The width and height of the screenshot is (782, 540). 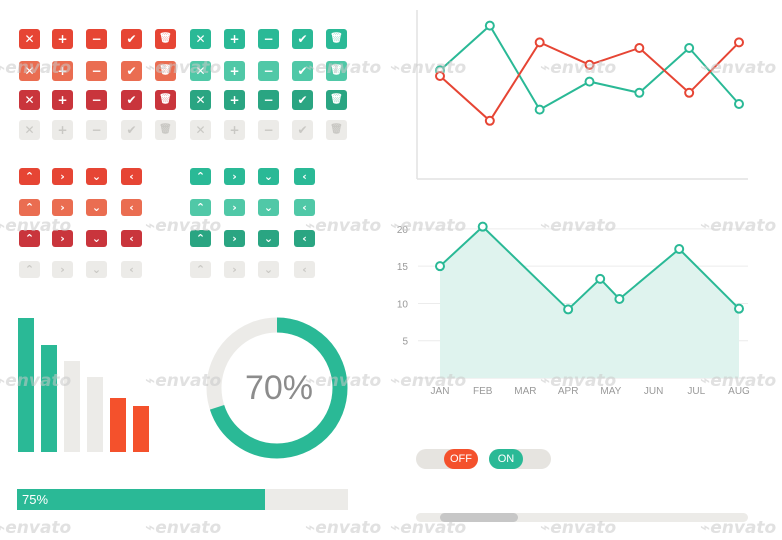 I want to click on close-icon: ✕, so click(x=29, y=130).